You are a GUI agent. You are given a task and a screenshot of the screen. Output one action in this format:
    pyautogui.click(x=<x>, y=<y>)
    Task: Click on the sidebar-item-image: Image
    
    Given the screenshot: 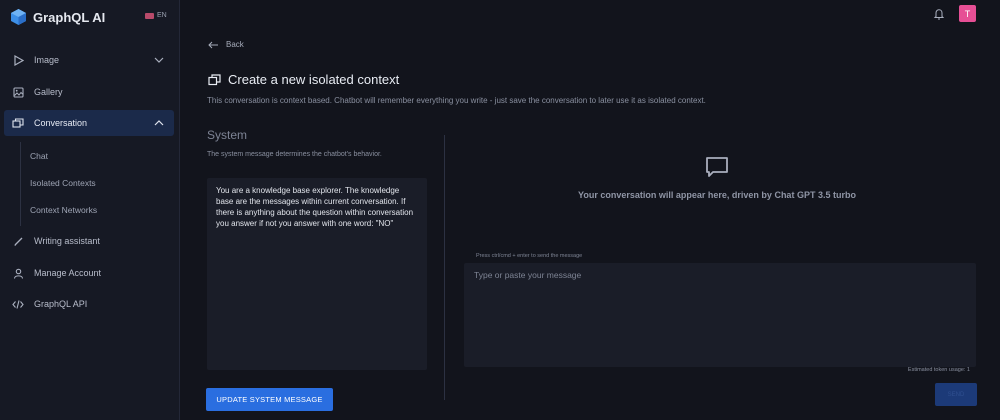 What is the action you would take?
    pyautogui.click(x=89, y=60)
    